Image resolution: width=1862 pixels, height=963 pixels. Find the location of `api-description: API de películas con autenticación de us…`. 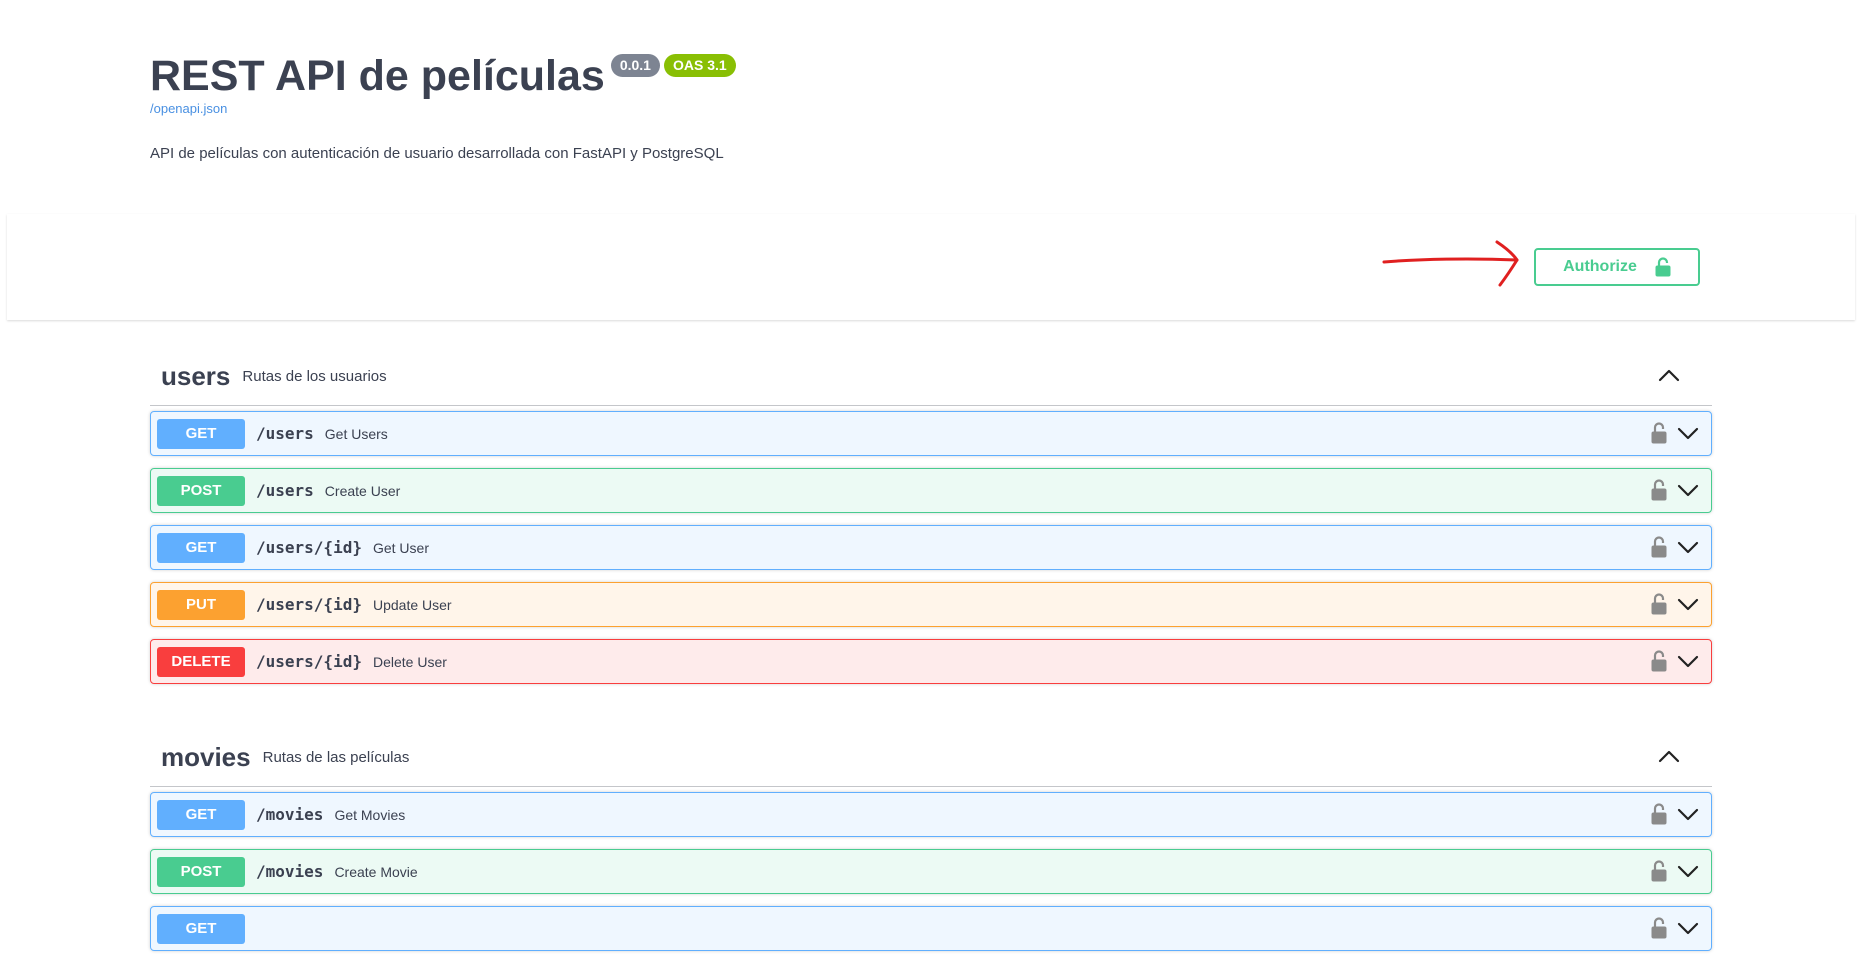

api-description: API de películas con autenticación de us… is located at coordinates (437, 153).